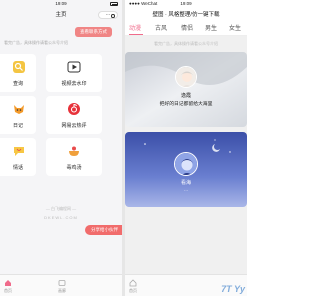  I want to click on chat-icon, so click(19, 151).